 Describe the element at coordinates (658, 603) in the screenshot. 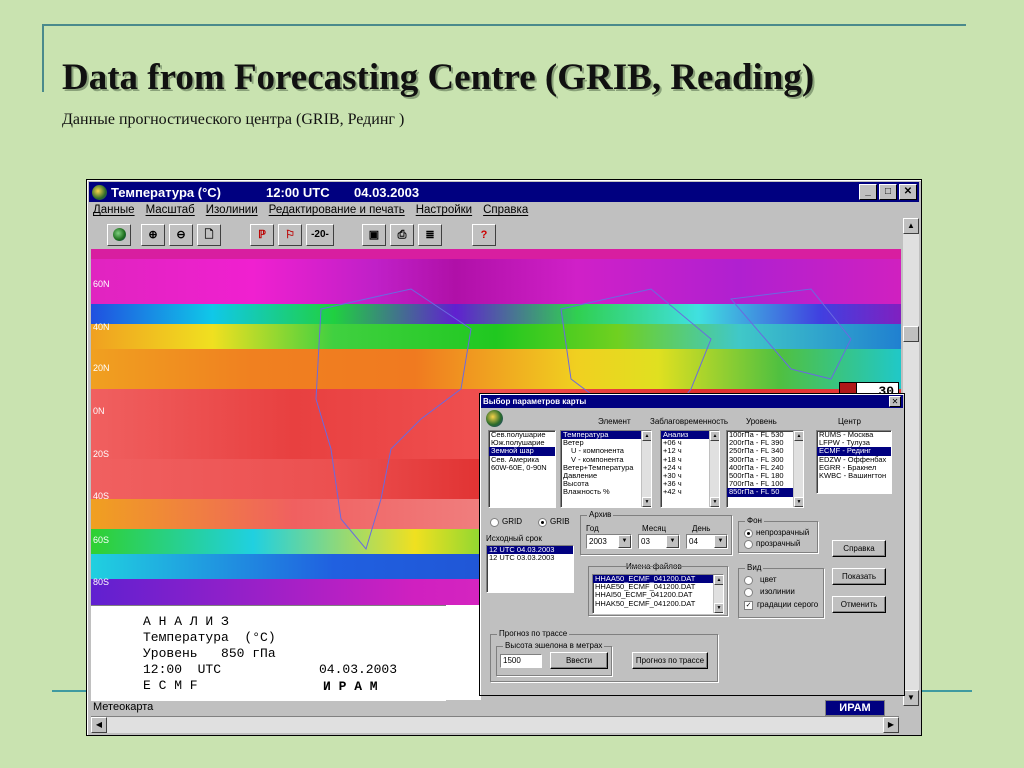

I see `list-item: HHAK50_ECMF_041200.DAT` at that location.